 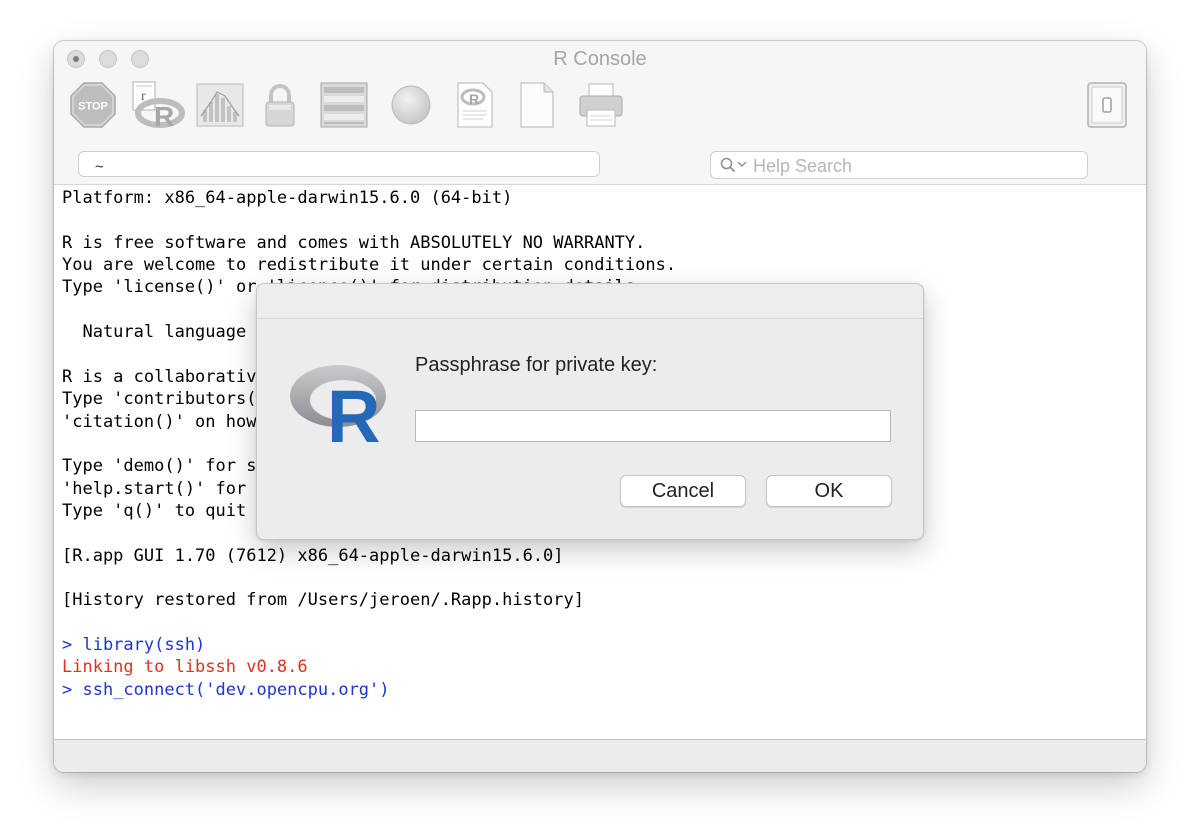 I want to click on new-document-icon, so click(x=537, y=105).